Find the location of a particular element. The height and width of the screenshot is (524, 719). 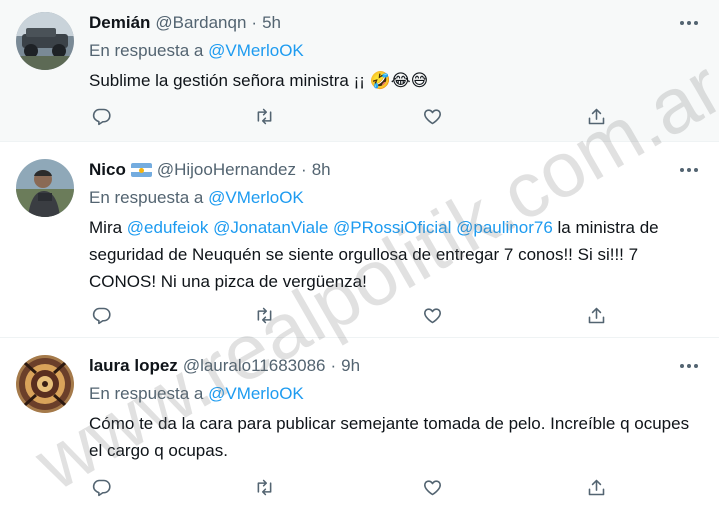

user-handle: @Bardanqn is located at coordinates (200, 23).